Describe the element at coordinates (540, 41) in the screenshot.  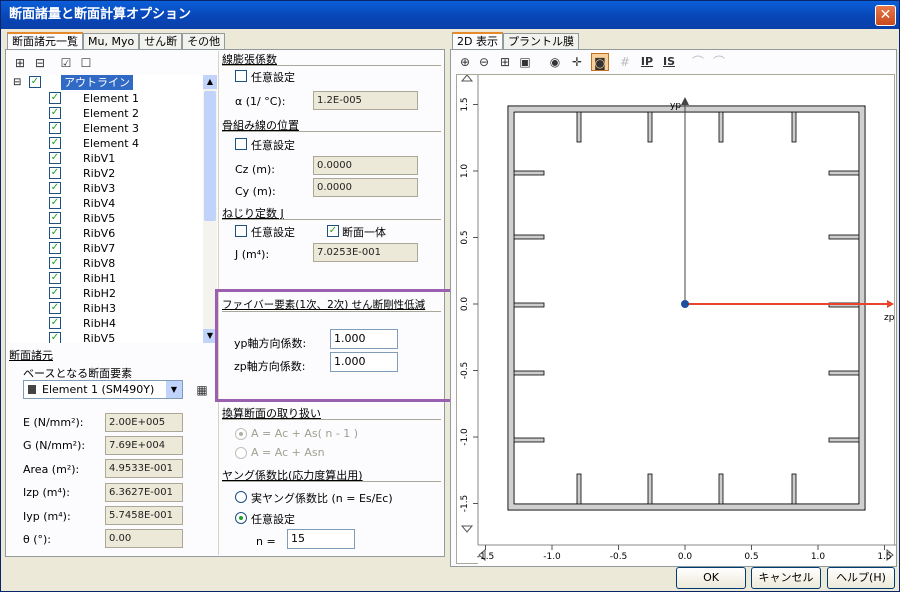
I see `tab-prandtl: プラントル膜` at that location.